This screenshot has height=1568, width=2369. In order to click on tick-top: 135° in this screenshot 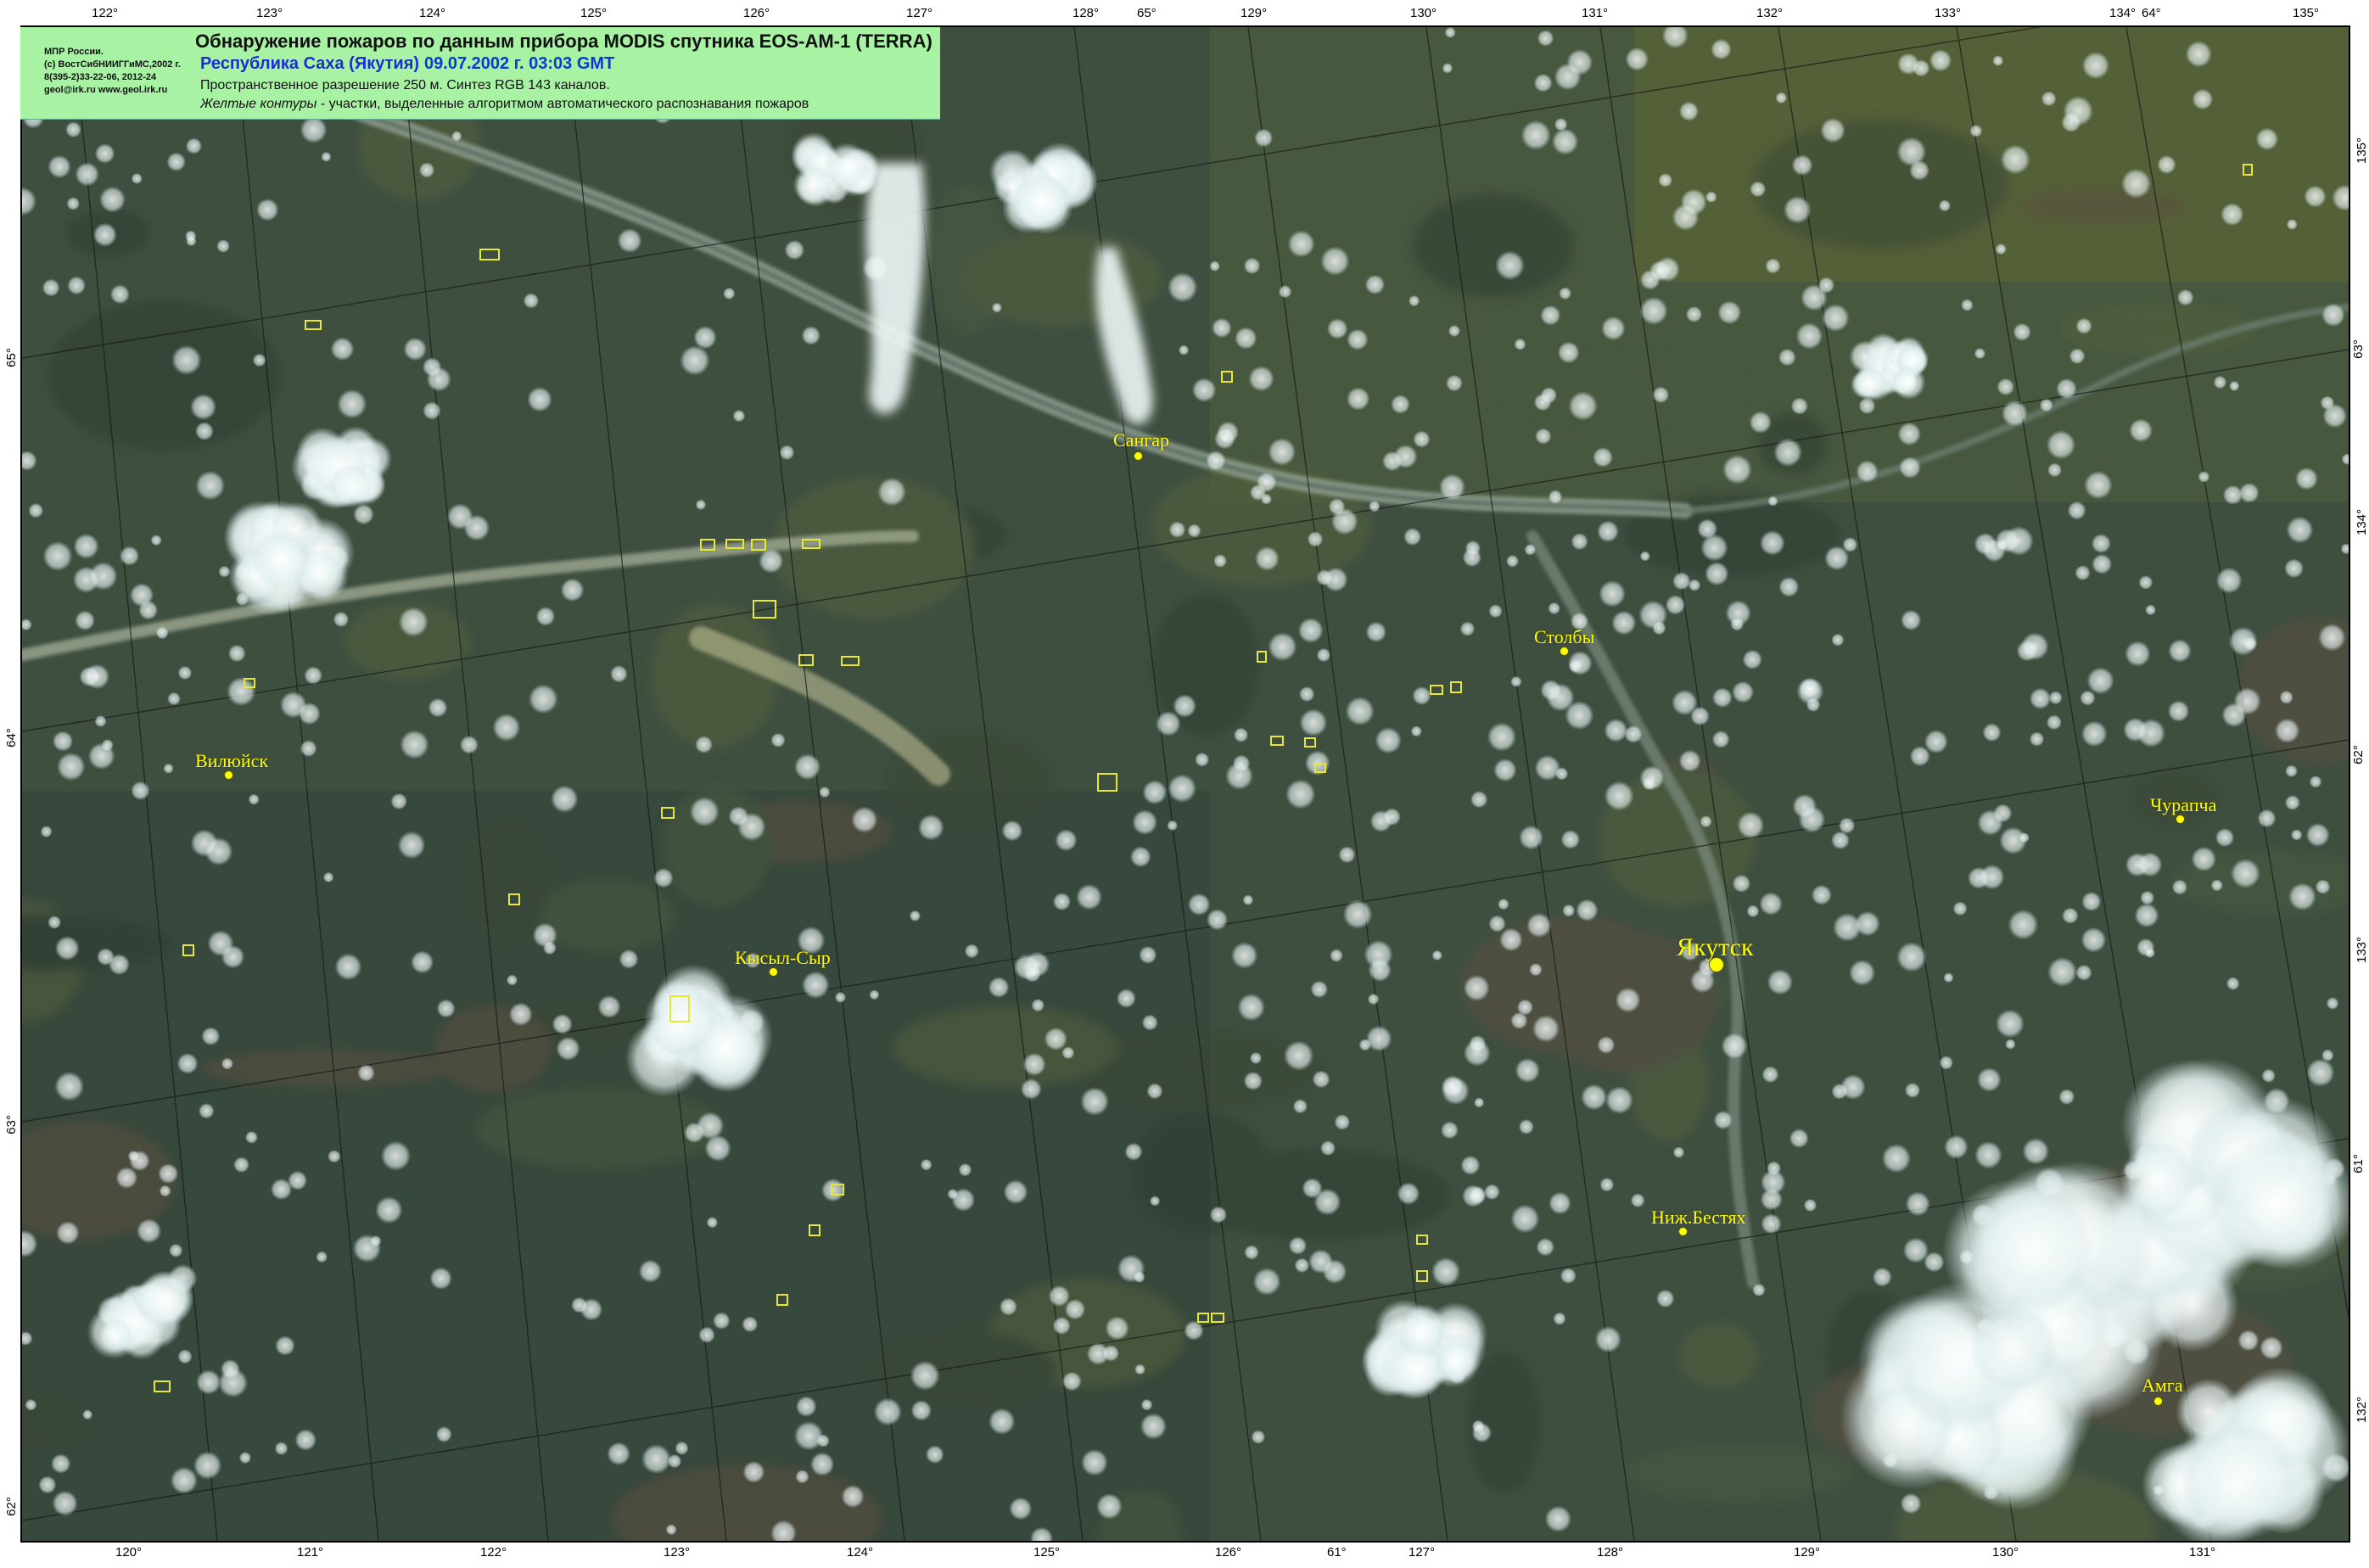, I will do `click(2306, 13)`.